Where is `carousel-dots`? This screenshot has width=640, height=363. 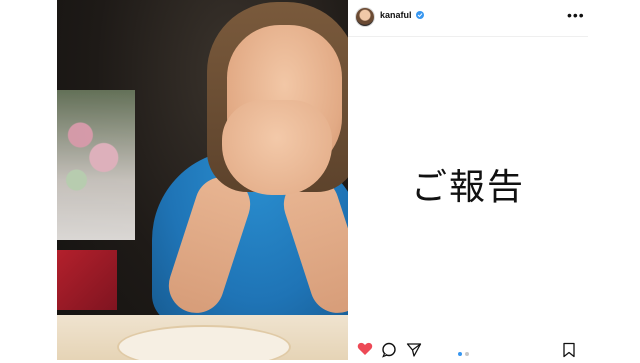 carousel-dots is located at coordinates (468, 354).